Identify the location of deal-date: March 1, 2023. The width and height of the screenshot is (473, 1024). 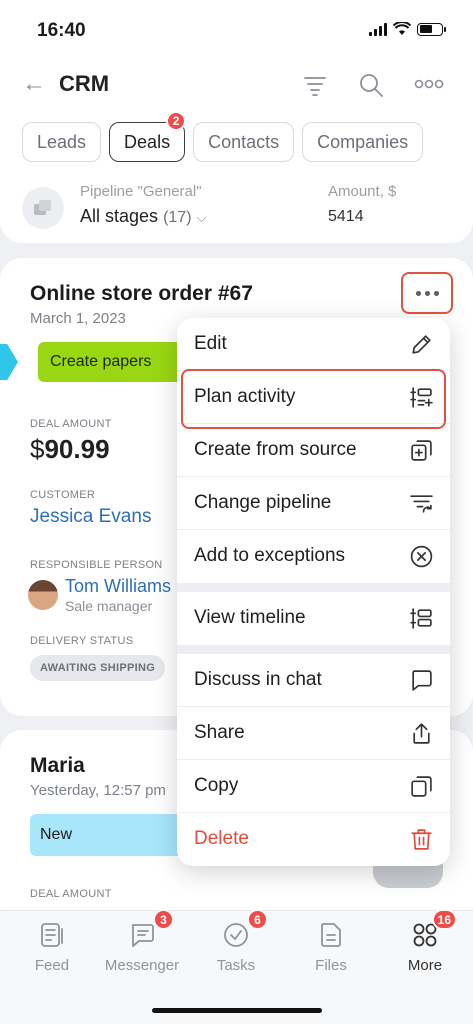
(78, 318).